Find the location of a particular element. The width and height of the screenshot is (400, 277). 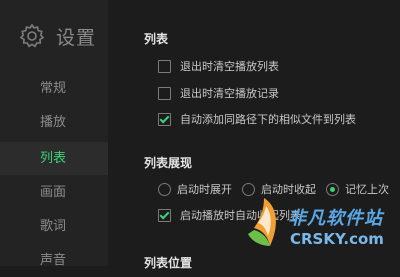

settings-header: 设置 is located at coordinates (57, 36).